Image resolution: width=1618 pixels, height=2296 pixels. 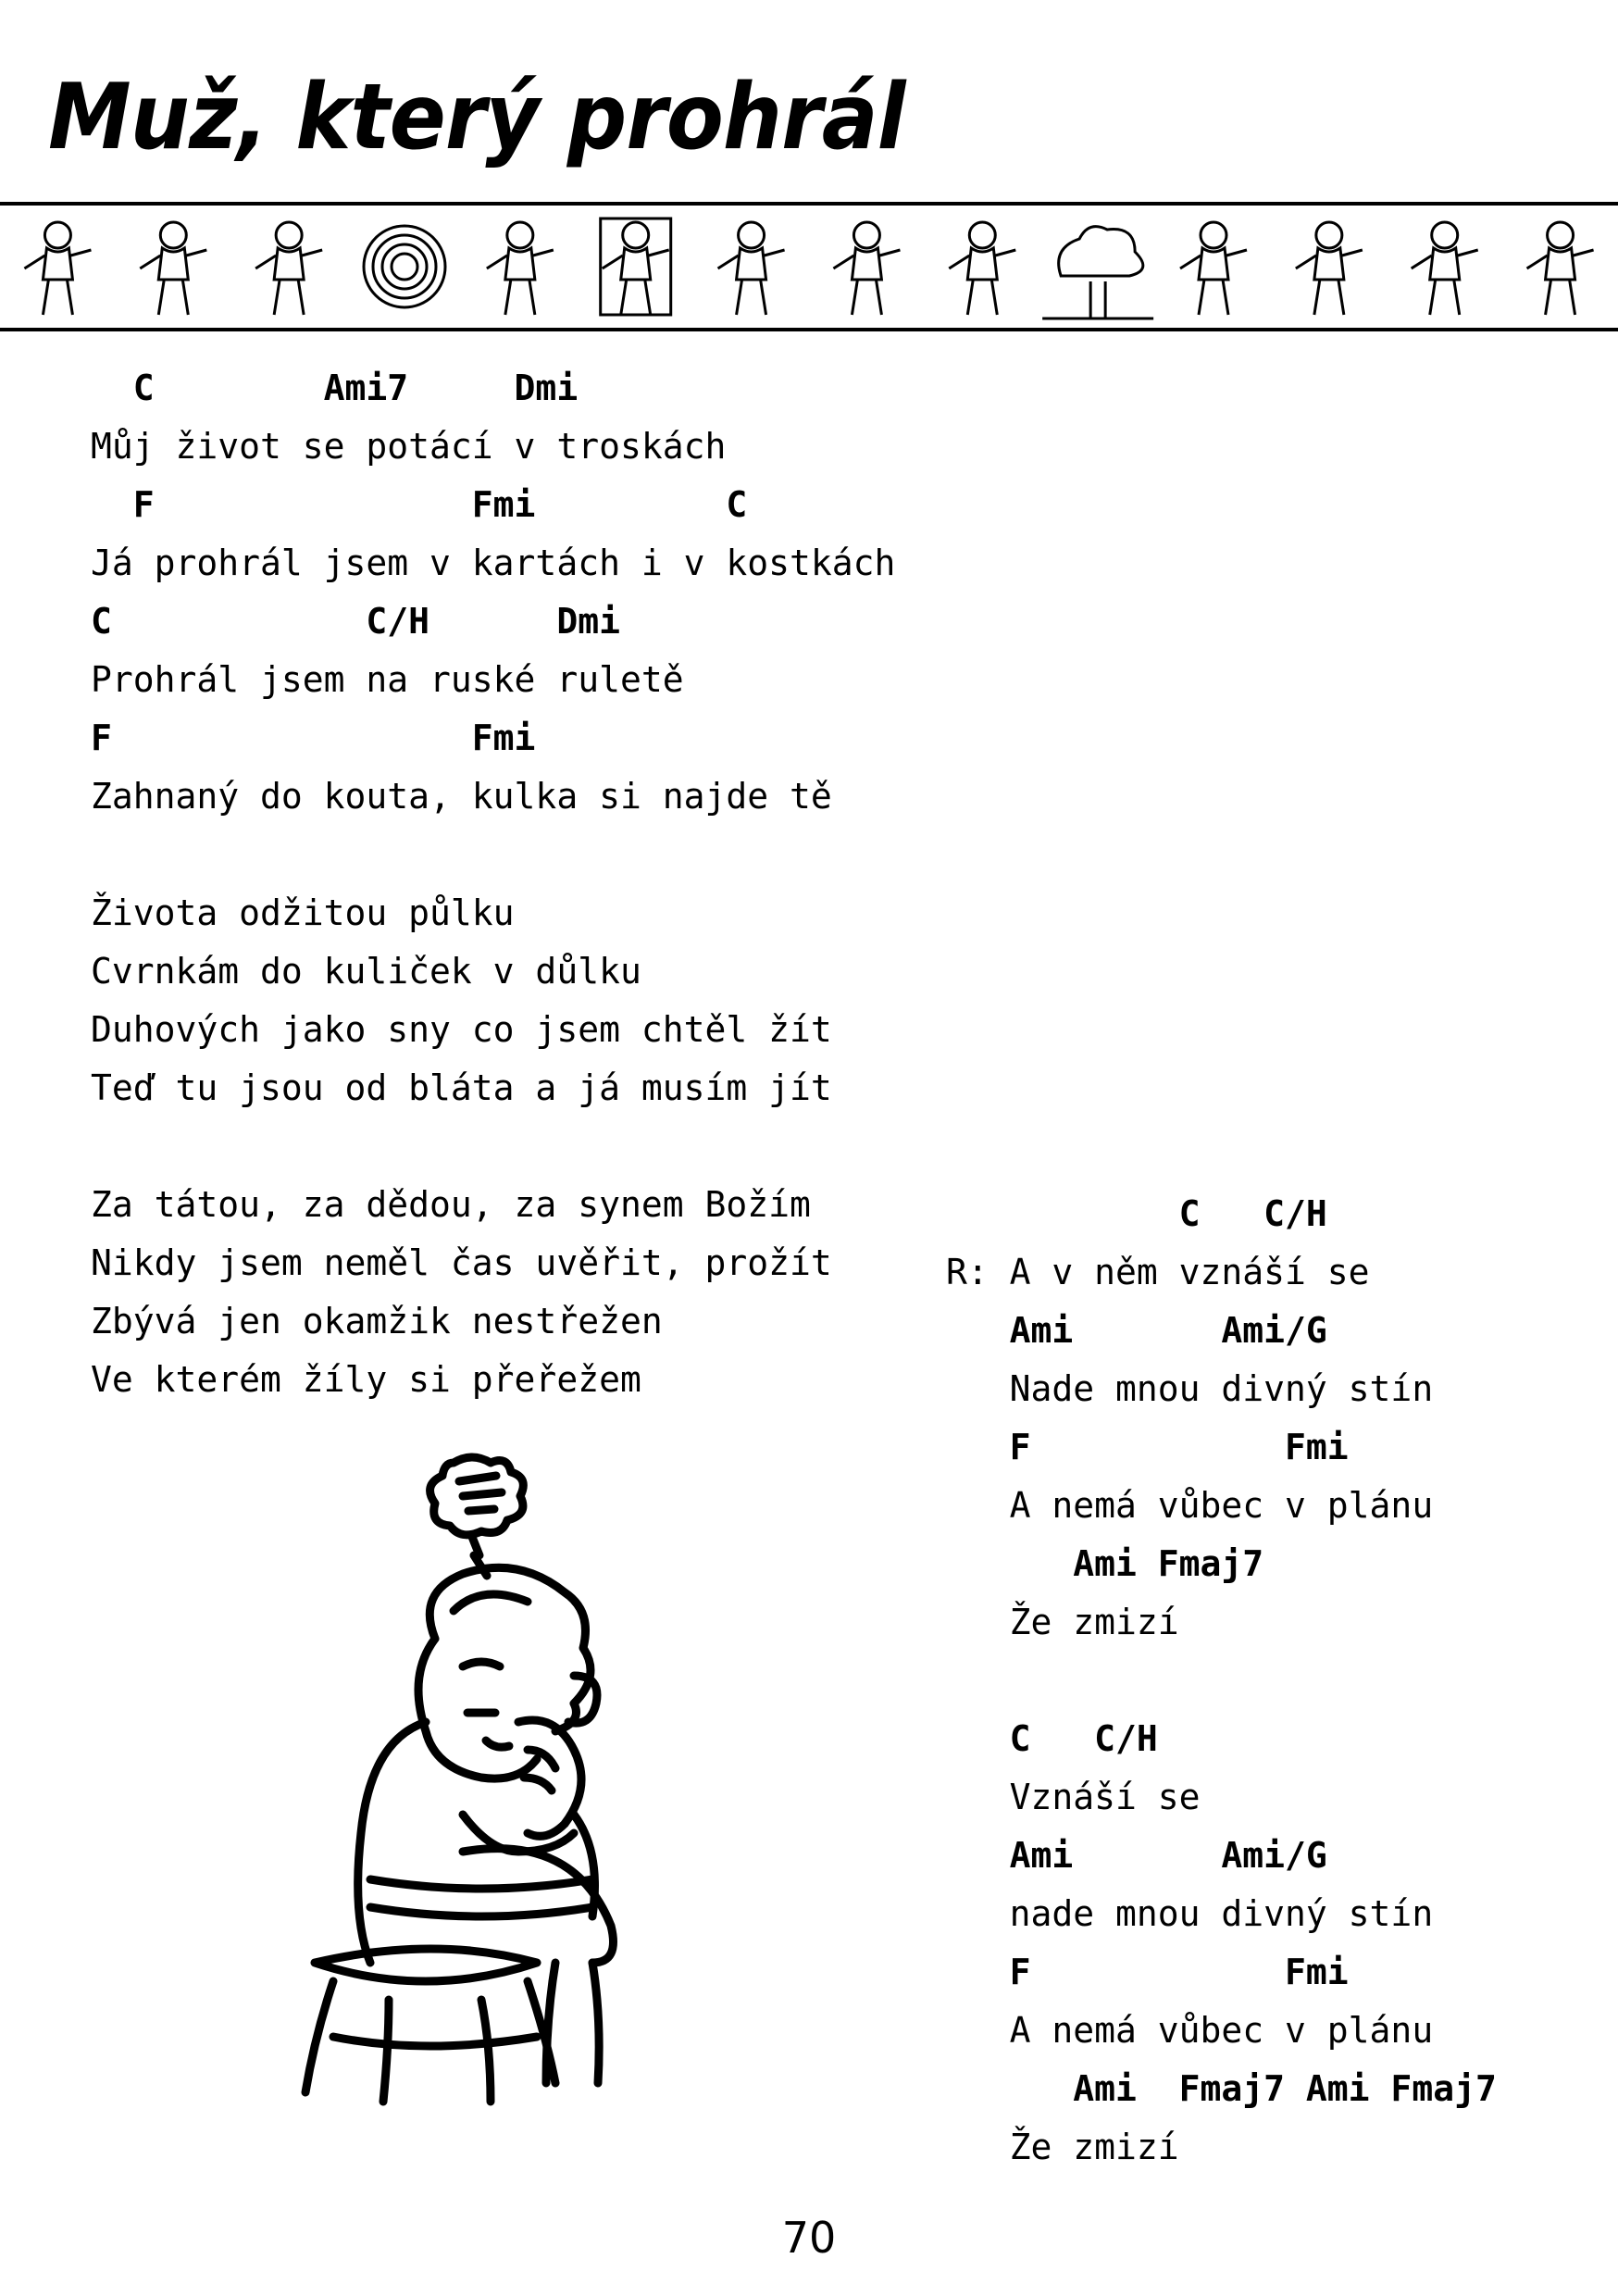 I want to click on vault-boy-minigun-icon, so click(x=289, y=268).